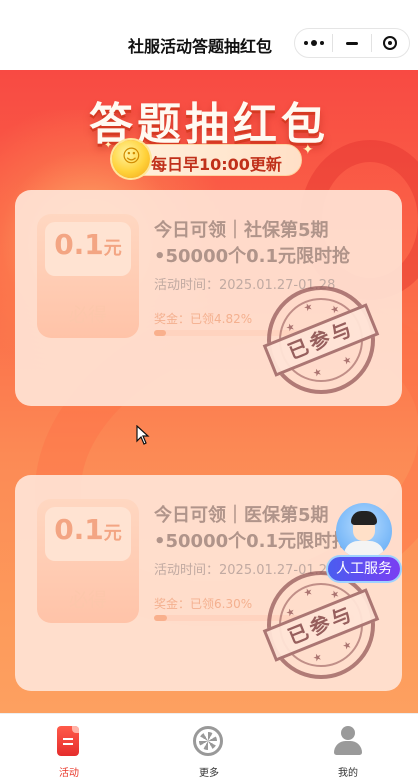 The image size is (418, 781). I want to click on tab-label: 我的, so click(348, 773).